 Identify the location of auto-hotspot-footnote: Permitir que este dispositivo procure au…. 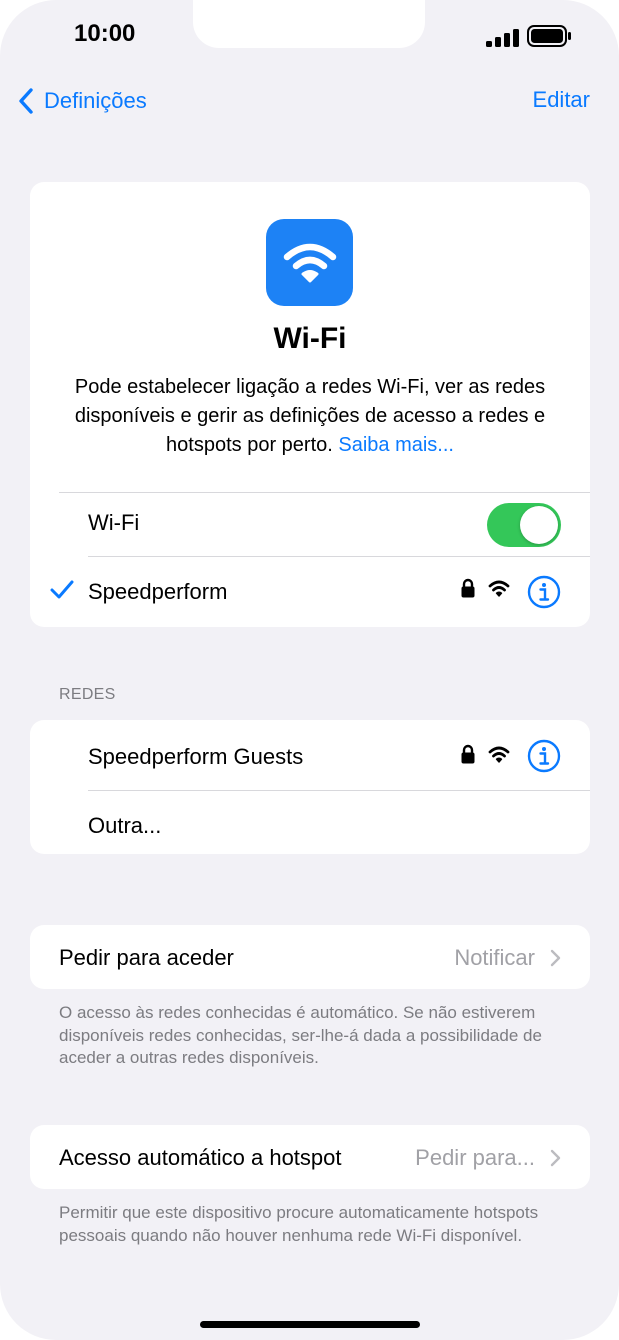
(299, 1224).